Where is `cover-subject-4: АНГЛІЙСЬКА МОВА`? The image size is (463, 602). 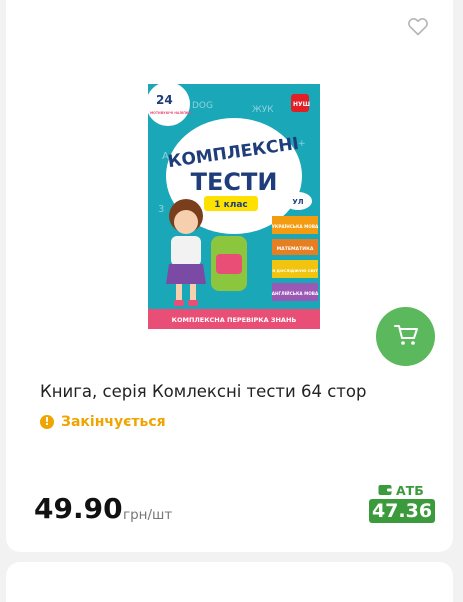 cover-subject-4: АНГЛІЙСЬКА МОВА is located at coordinates (295, 293).